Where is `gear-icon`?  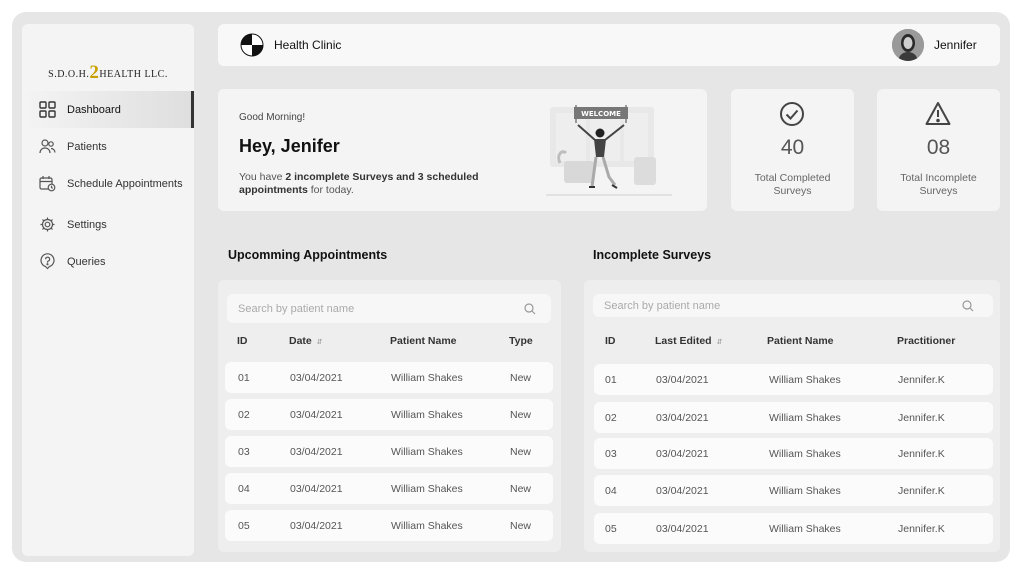
gear-icon is located at coordinates (47, 225).